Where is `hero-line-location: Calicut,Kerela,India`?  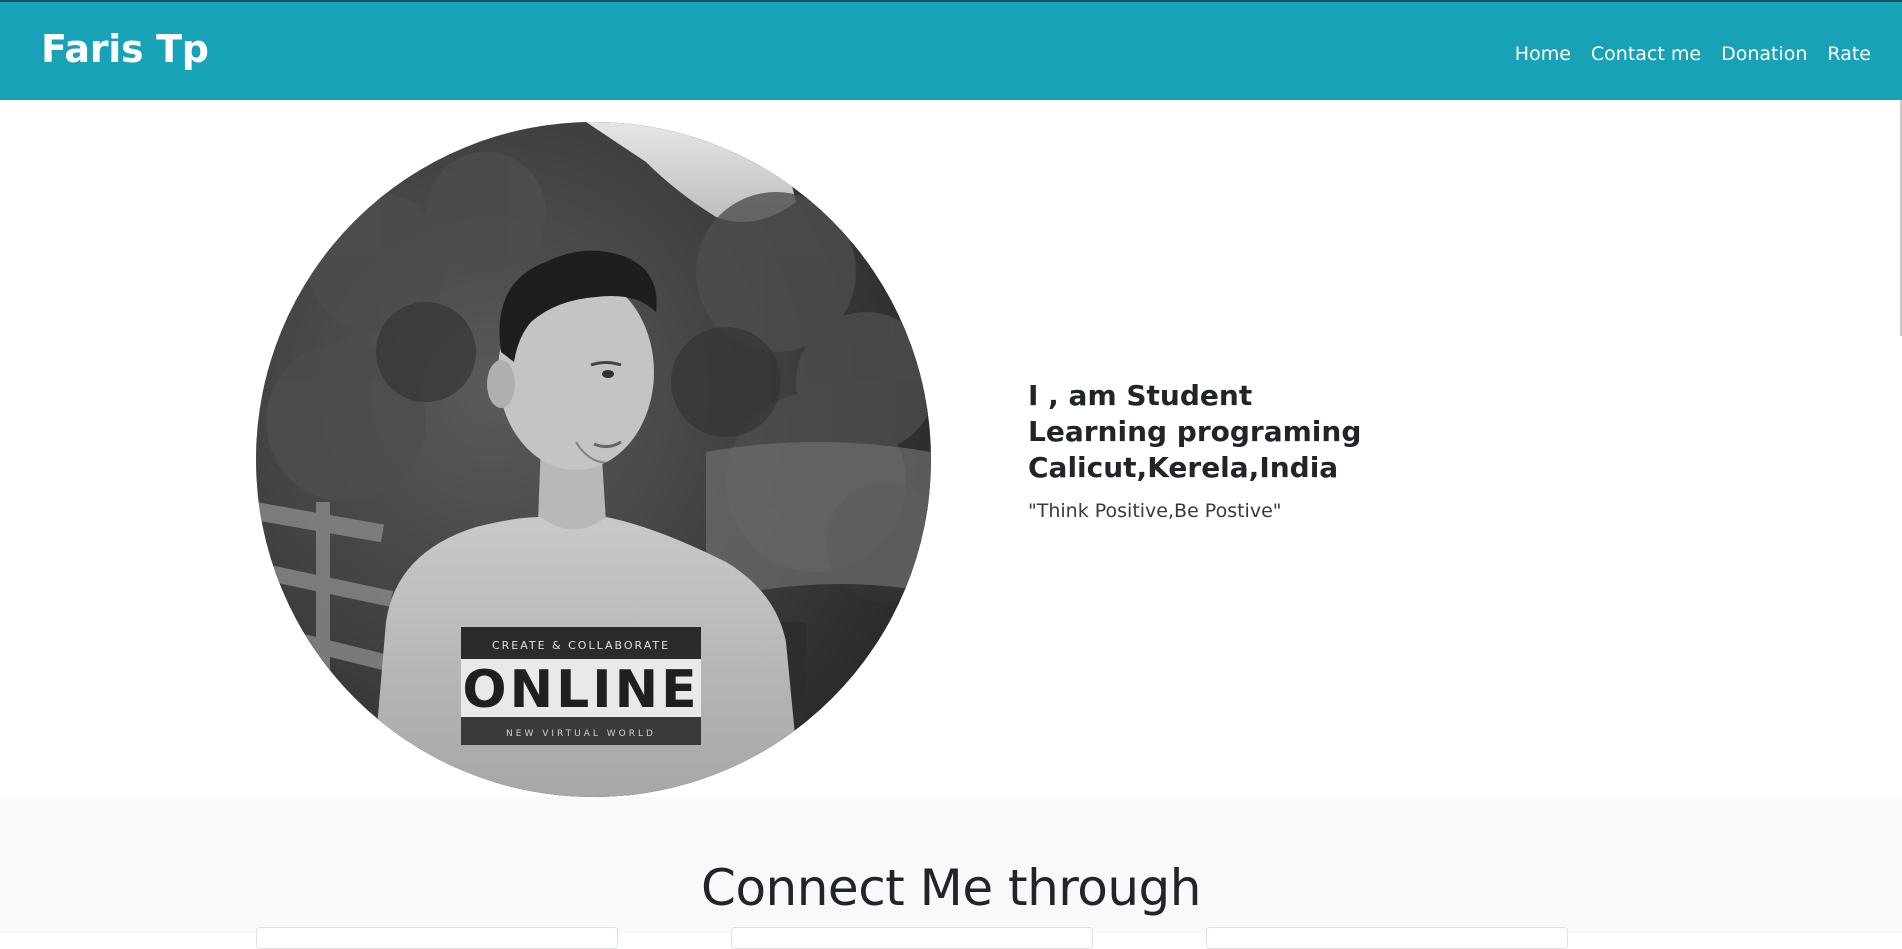
hero-line-location: Calicut,Kerela,India is located at coordinates (1183, 467).